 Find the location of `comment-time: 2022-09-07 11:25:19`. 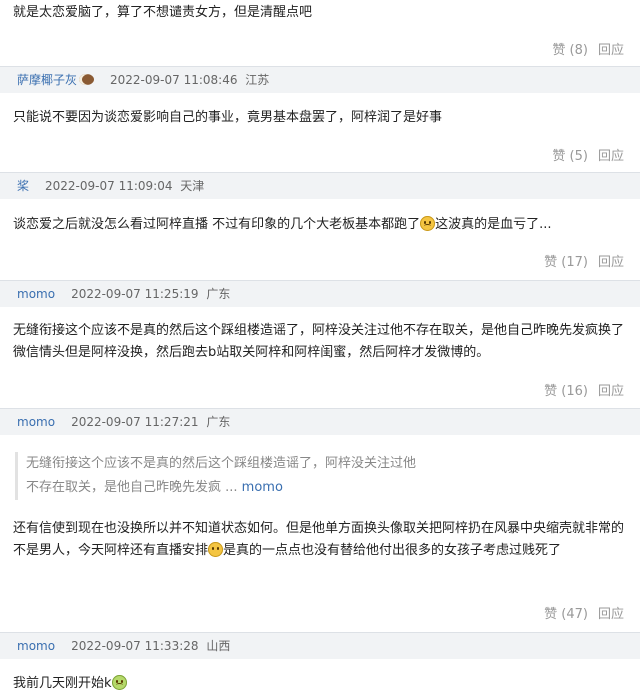

comment-time: 2022-09-07 11:25:19 is located at coordinates (135, 294).